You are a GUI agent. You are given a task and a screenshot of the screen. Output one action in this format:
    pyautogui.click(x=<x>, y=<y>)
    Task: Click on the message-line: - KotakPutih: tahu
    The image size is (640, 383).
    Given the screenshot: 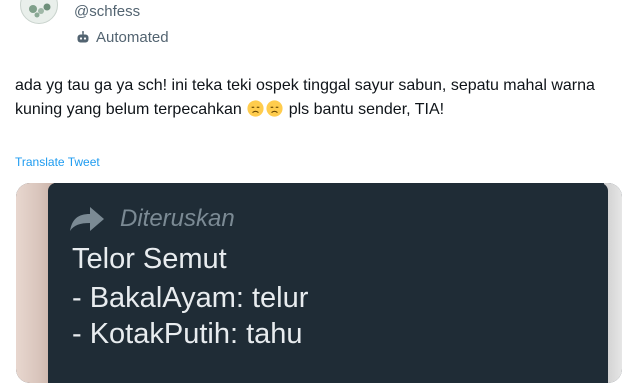 What is the action you would take?
    pyautogui.click(x=187, y=334)
    